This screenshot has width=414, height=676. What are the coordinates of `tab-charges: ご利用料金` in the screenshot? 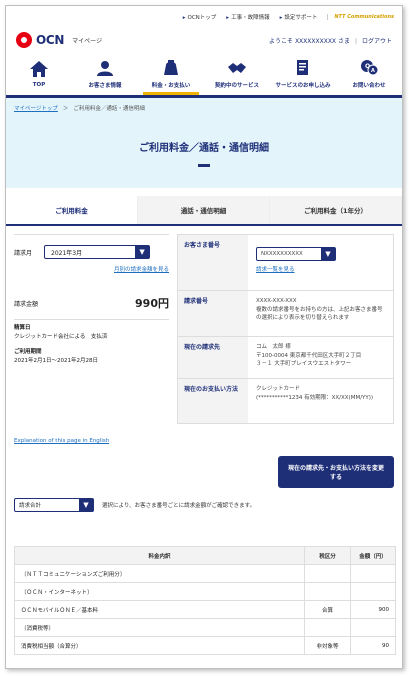 It's located at (72, 210).